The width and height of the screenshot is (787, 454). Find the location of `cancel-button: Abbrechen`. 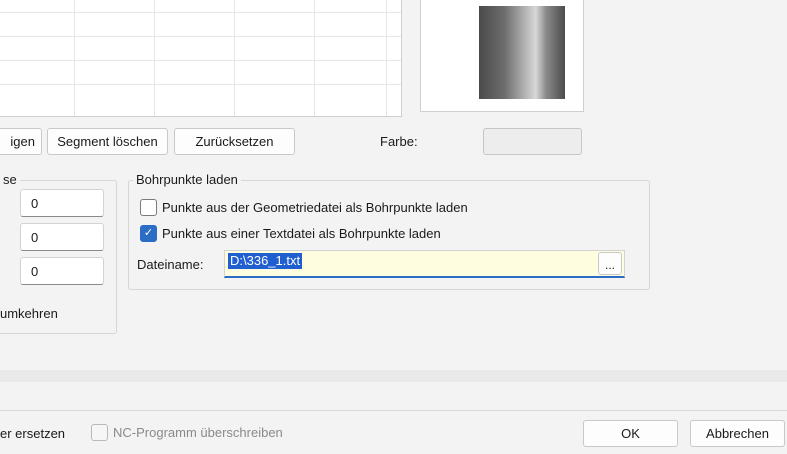

cancel-button: Abbrechen is located at coordinates (737, 433).